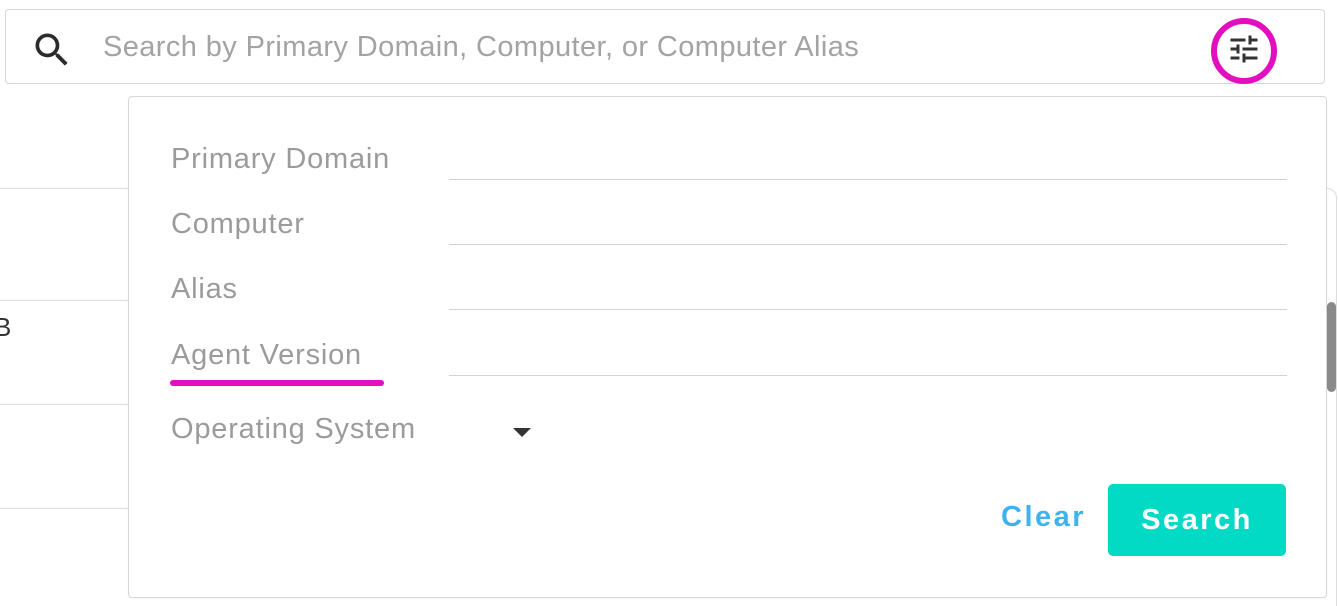 The image size is (1338, 606). What do you see at coordinates (6, 327) in the screenshot?
I see `table-cell-fragment: B` at bounding box center [6, 327].